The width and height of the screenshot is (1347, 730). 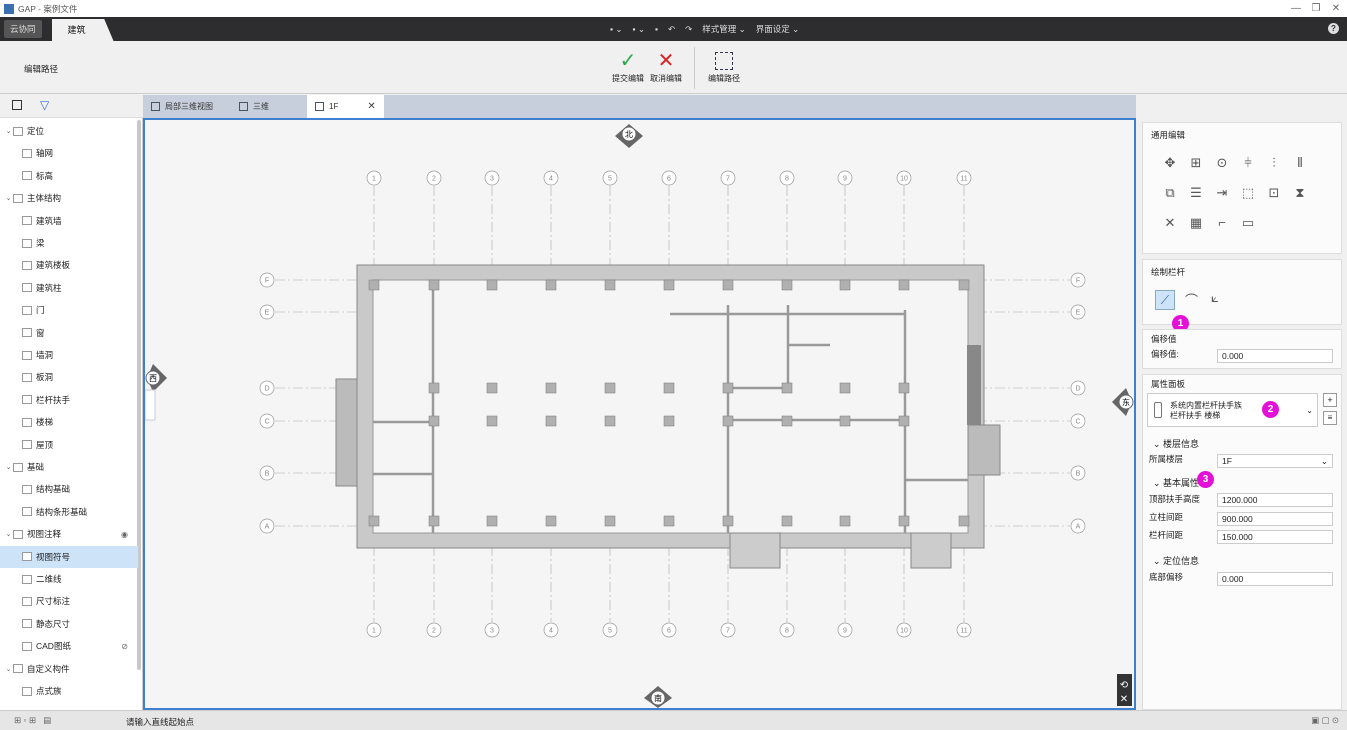 I want to click on tree-item: 屋顶, so click(x=69, y=445).